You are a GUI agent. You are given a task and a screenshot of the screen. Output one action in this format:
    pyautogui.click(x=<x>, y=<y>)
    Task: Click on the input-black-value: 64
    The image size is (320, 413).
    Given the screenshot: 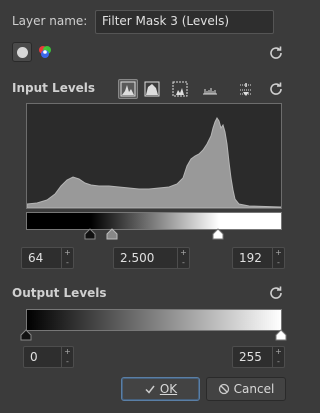 What is the action you would take?
    pyautogui.click(x=41, y=258)
    